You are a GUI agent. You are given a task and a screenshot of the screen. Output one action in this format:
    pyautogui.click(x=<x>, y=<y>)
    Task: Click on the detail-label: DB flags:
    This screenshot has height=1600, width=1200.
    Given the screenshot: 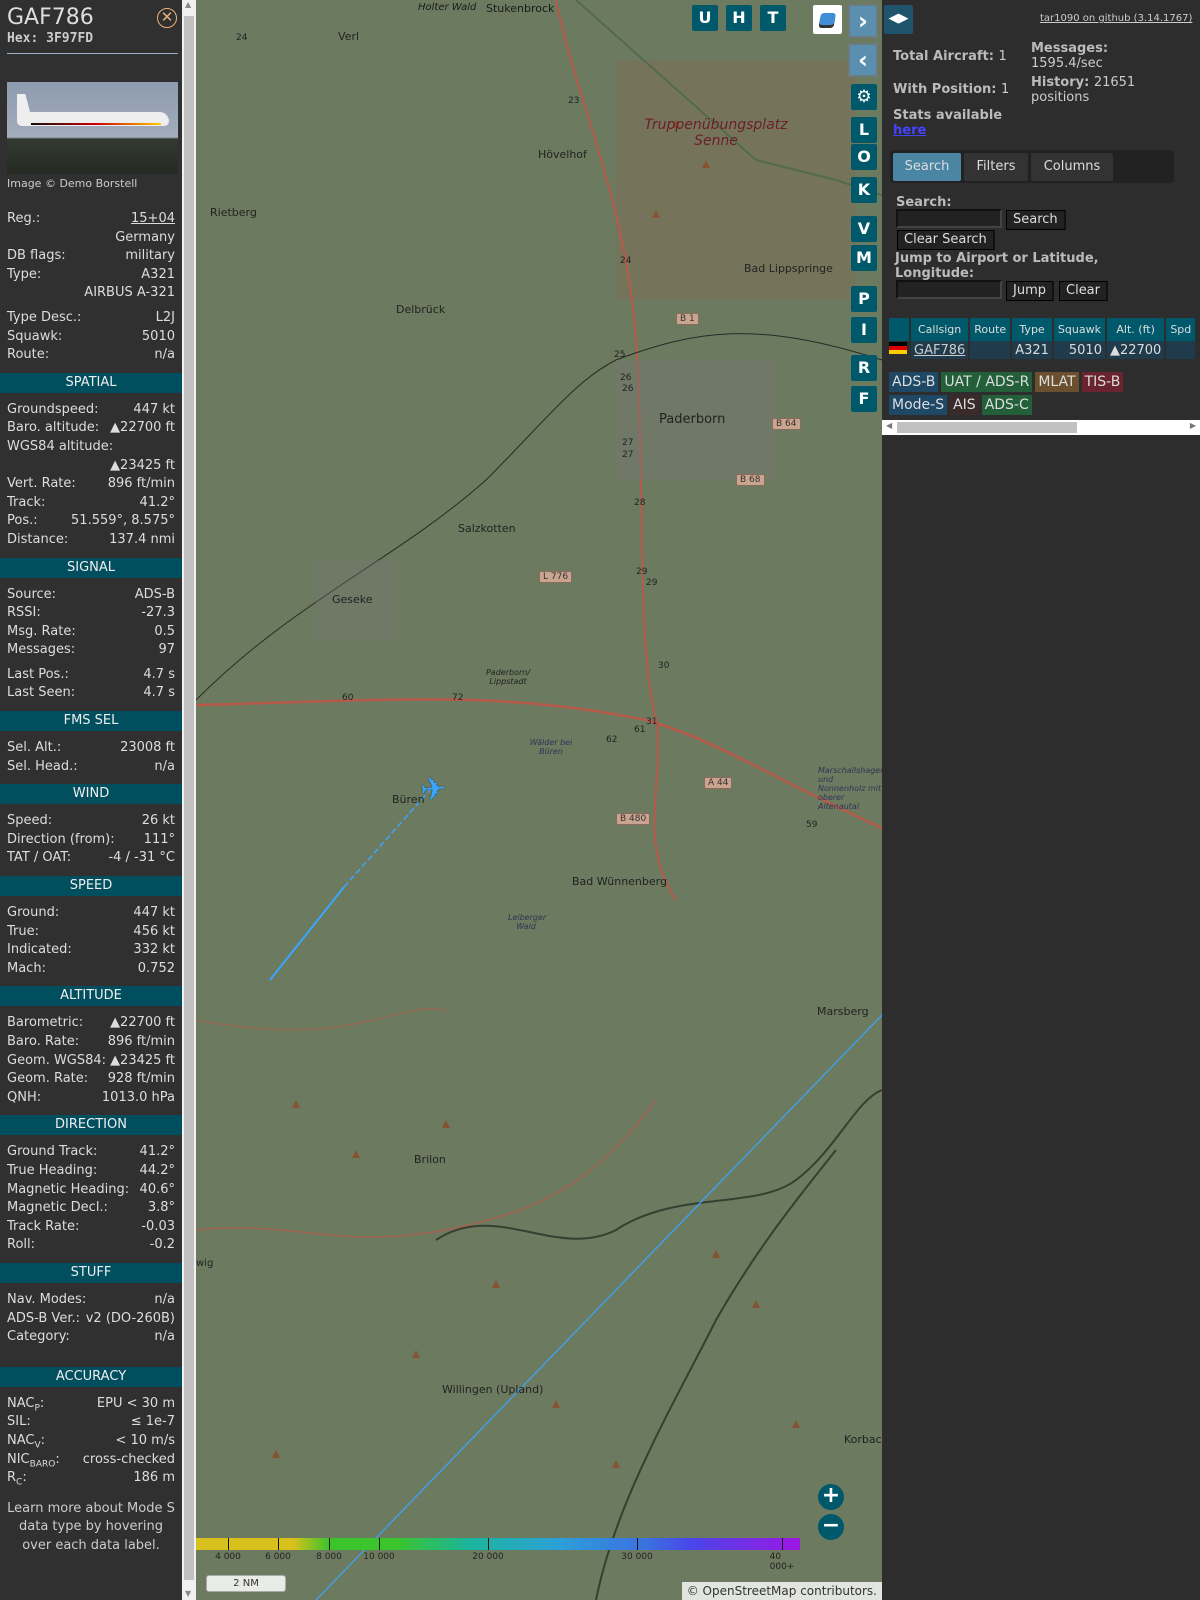 What is the action you would take?
    pyautogui.click(x=36, y=256)
    